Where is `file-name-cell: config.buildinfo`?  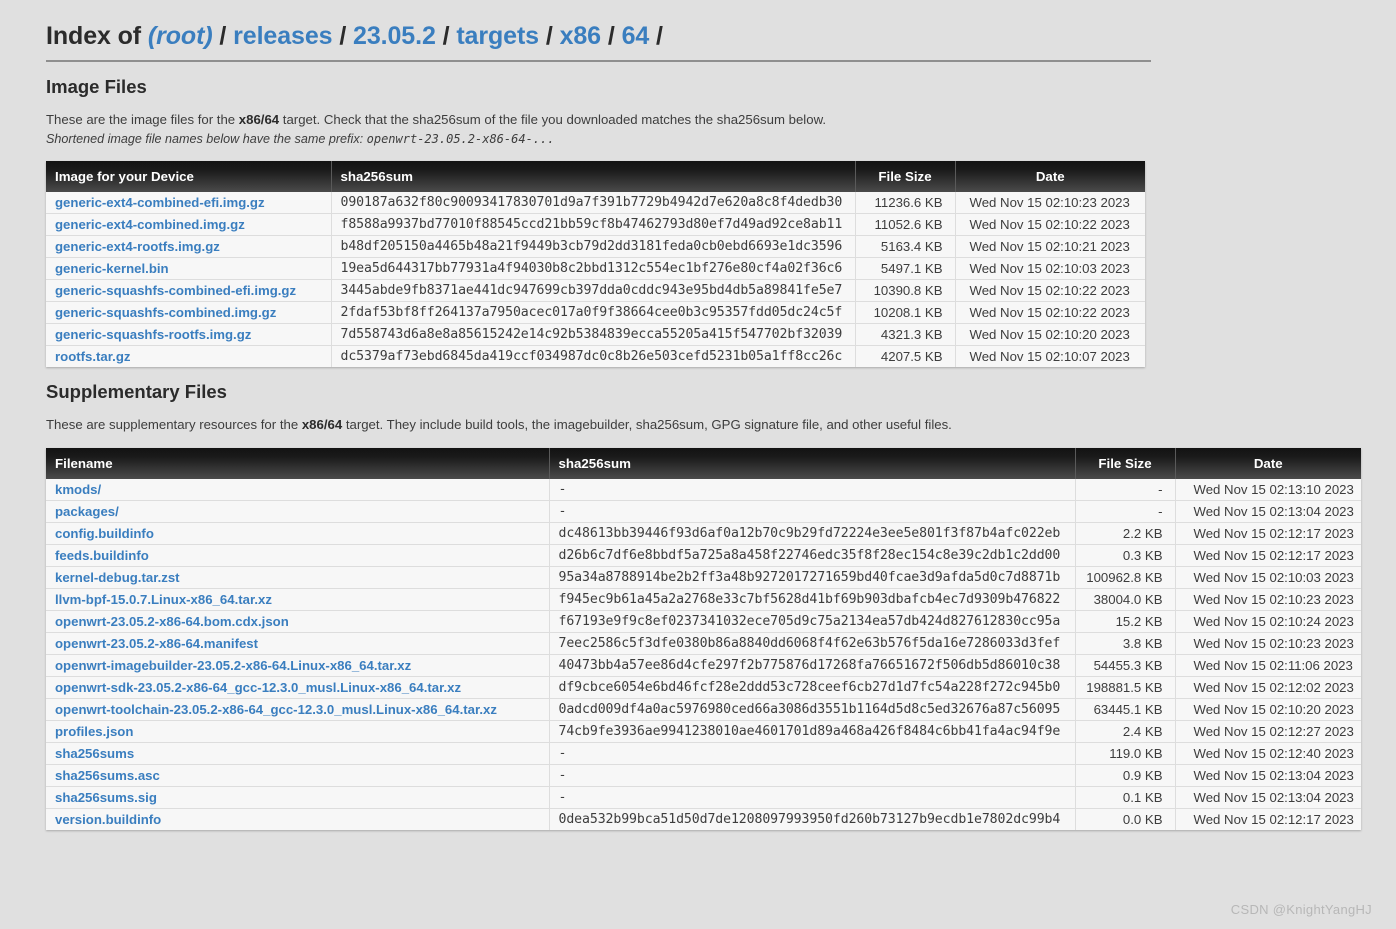 file-name-cell: config.buildinfo is located at coordinates (298, 533).